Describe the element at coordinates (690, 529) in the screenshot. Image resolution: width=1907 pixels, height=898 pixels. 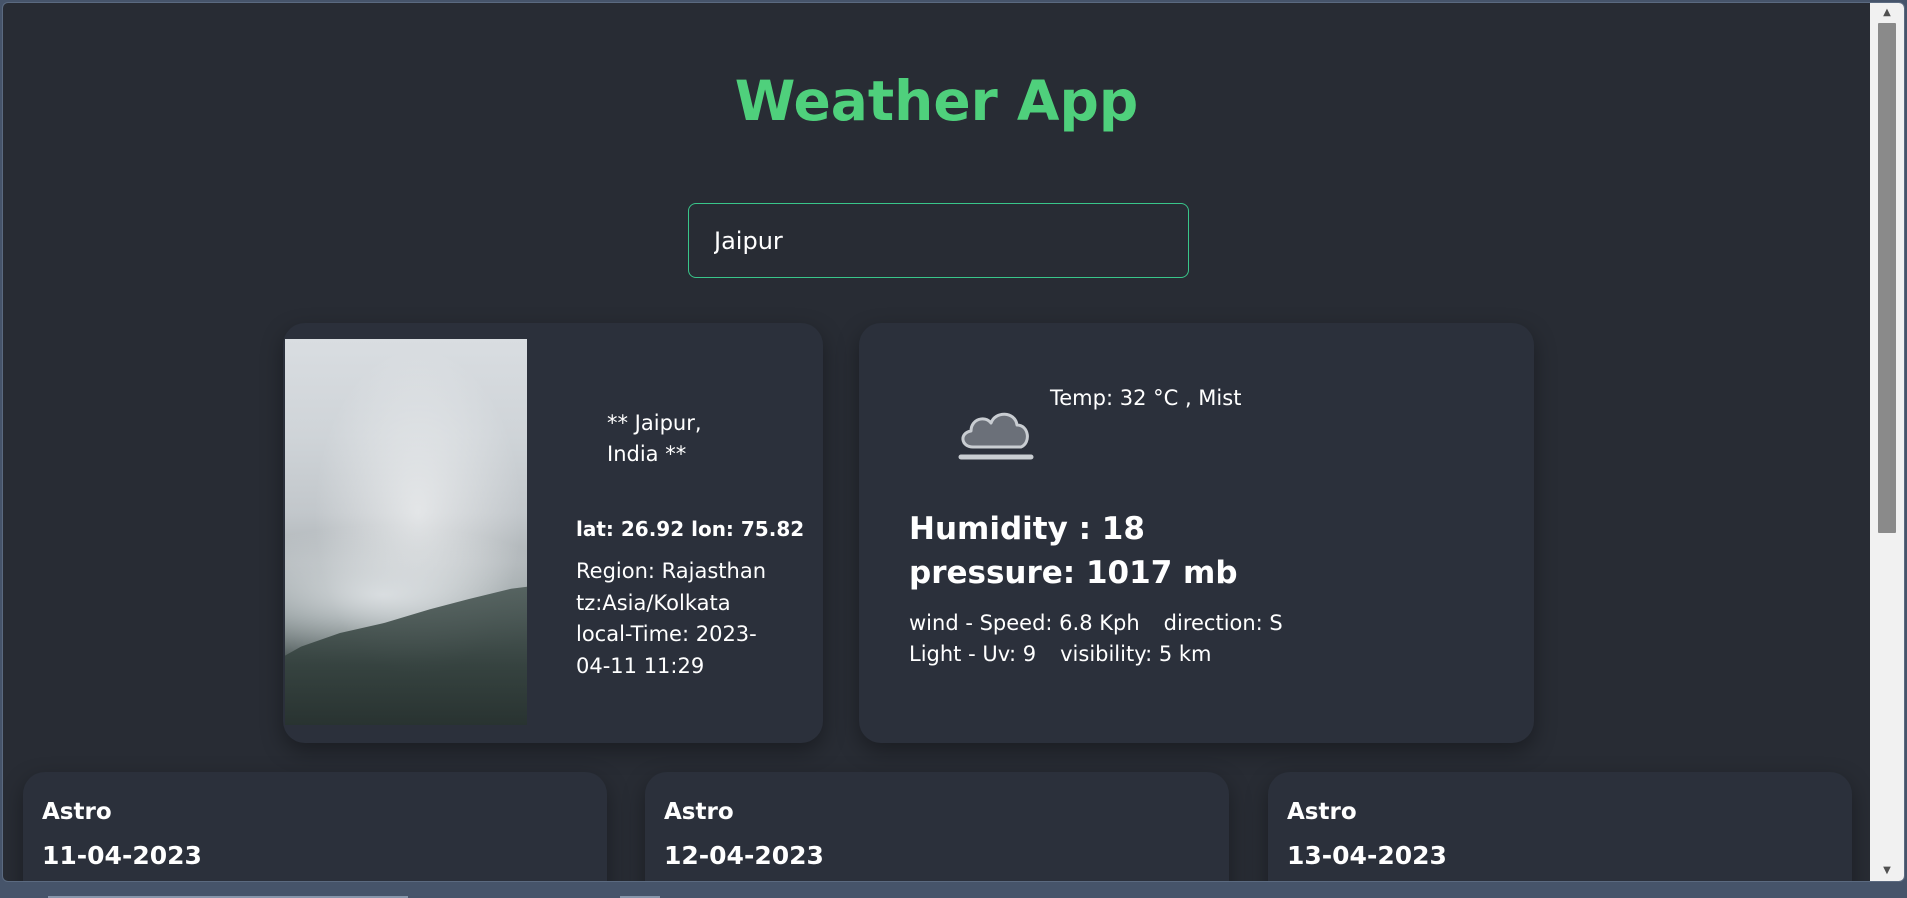
I see `location-coordinates: lat: 26.92 lon: 75.82` at that location.